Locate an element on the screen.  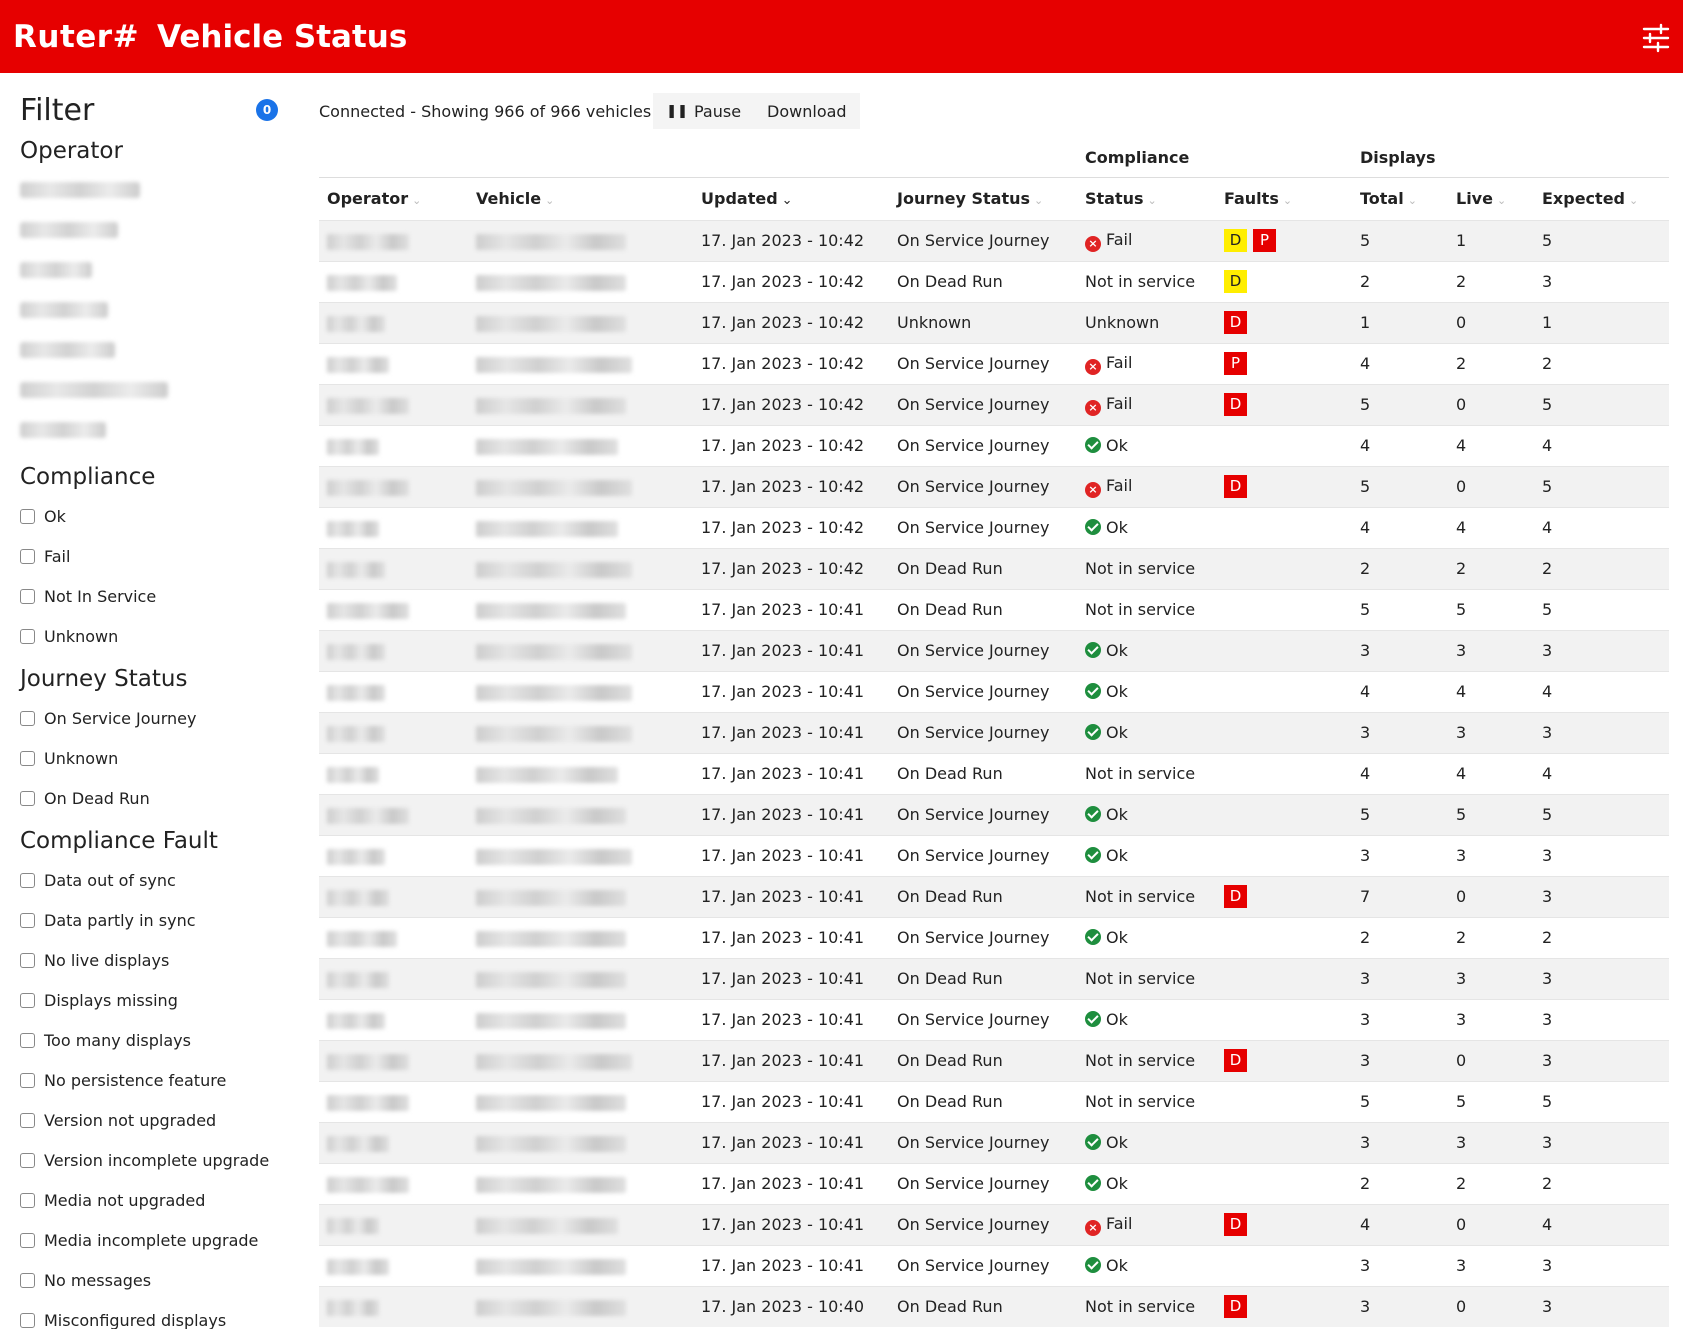
col-header-total: Total ⌄ is located at coordinates (1400, 198).